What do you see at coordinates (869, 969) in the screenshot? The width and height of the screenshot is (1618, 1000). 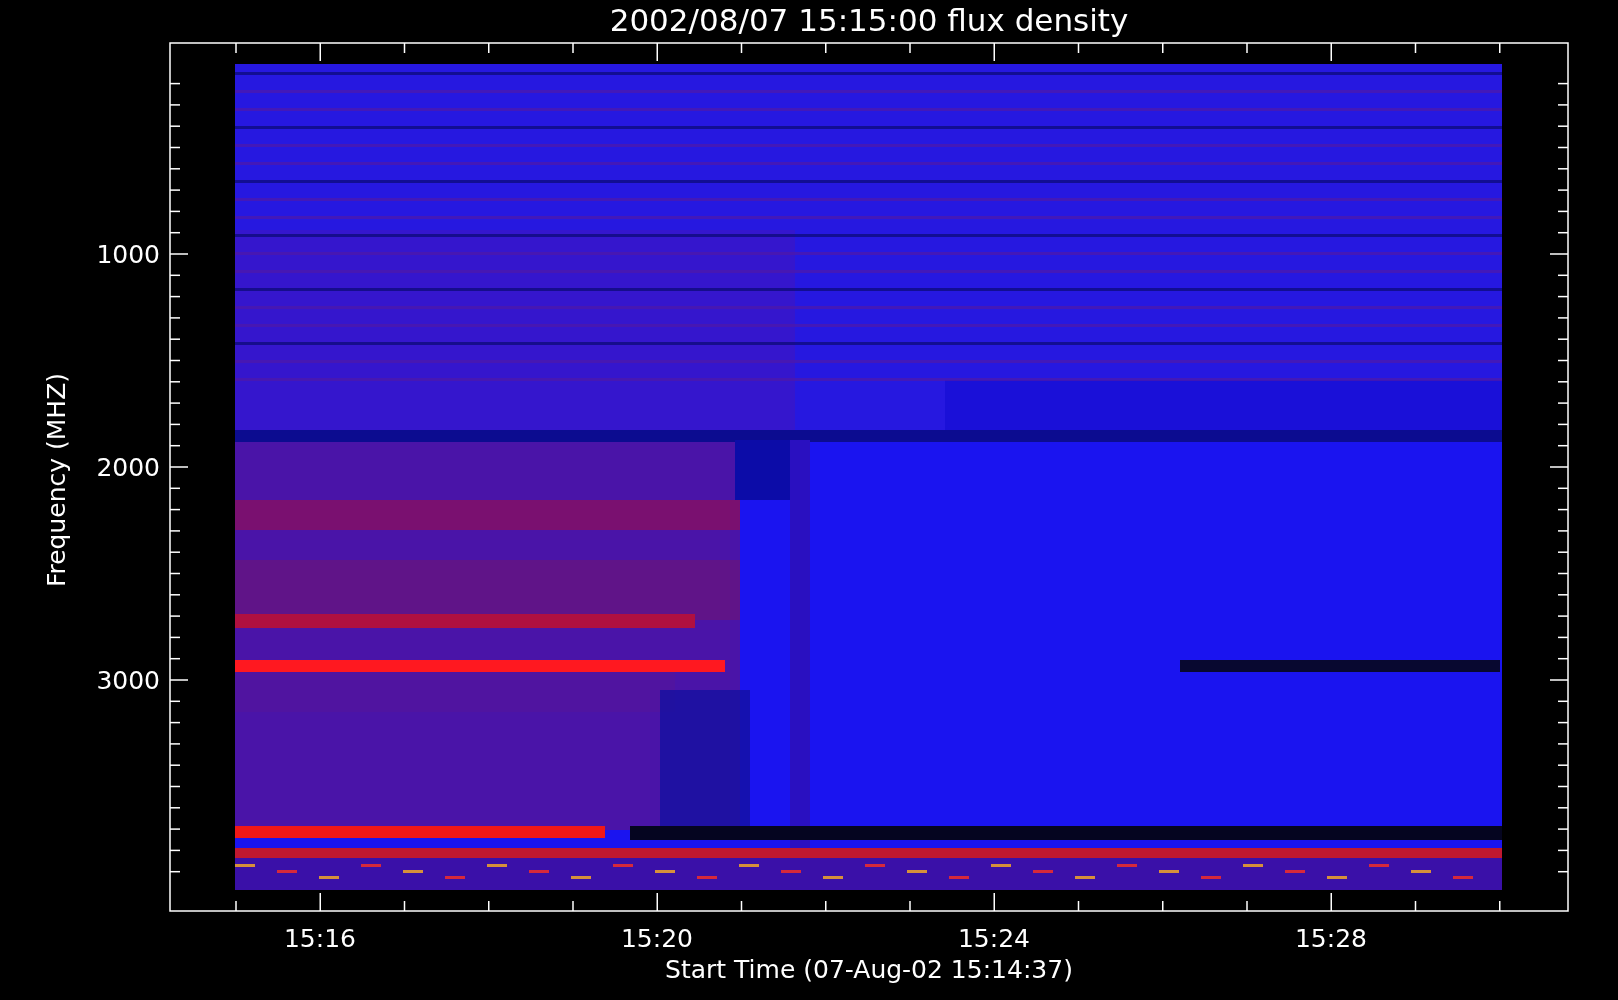 I see `x-axis-label: Start Time (07-Aug-02 15:14:37)` at bounding box center [869, 969].